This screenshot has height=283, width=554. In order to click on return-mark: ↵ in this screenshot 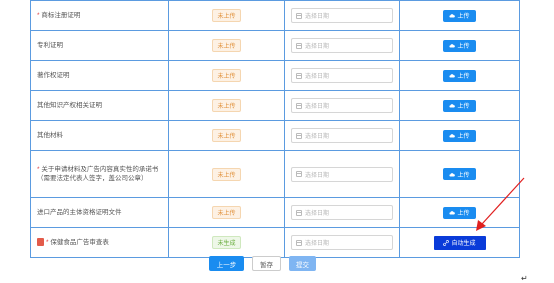, I will do `click(524, 278)`.